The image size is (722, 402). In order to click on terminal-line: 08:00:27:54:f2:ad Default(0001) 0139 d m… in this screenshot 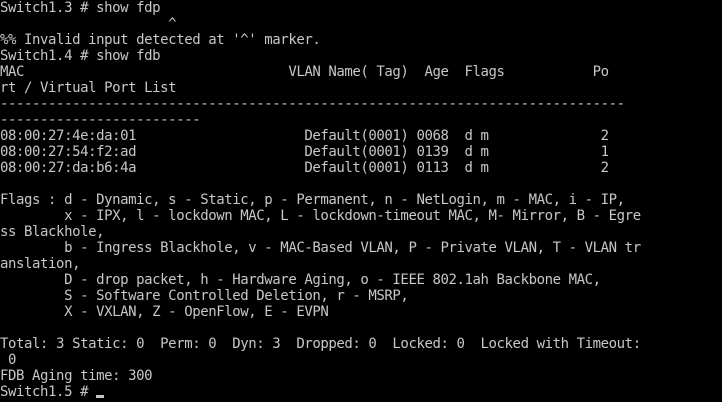, I will do `click(304, 152)`.